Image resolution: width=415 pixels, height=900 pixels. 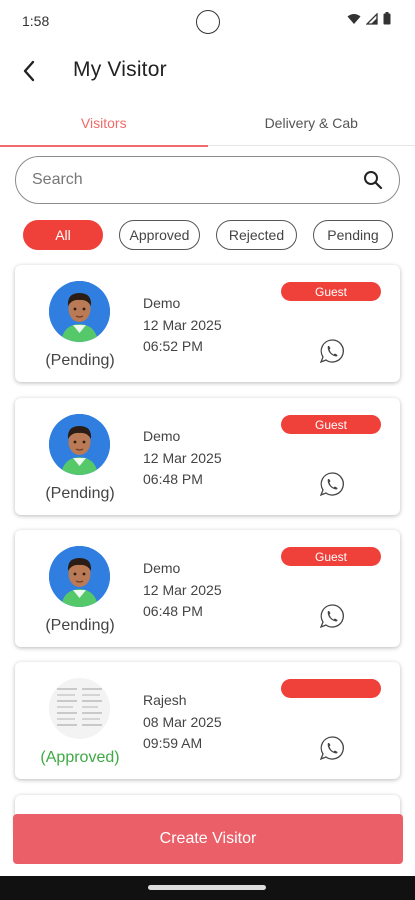 I want to click on create-visitor-button: Create Visitor, so click(x=208, y=839).